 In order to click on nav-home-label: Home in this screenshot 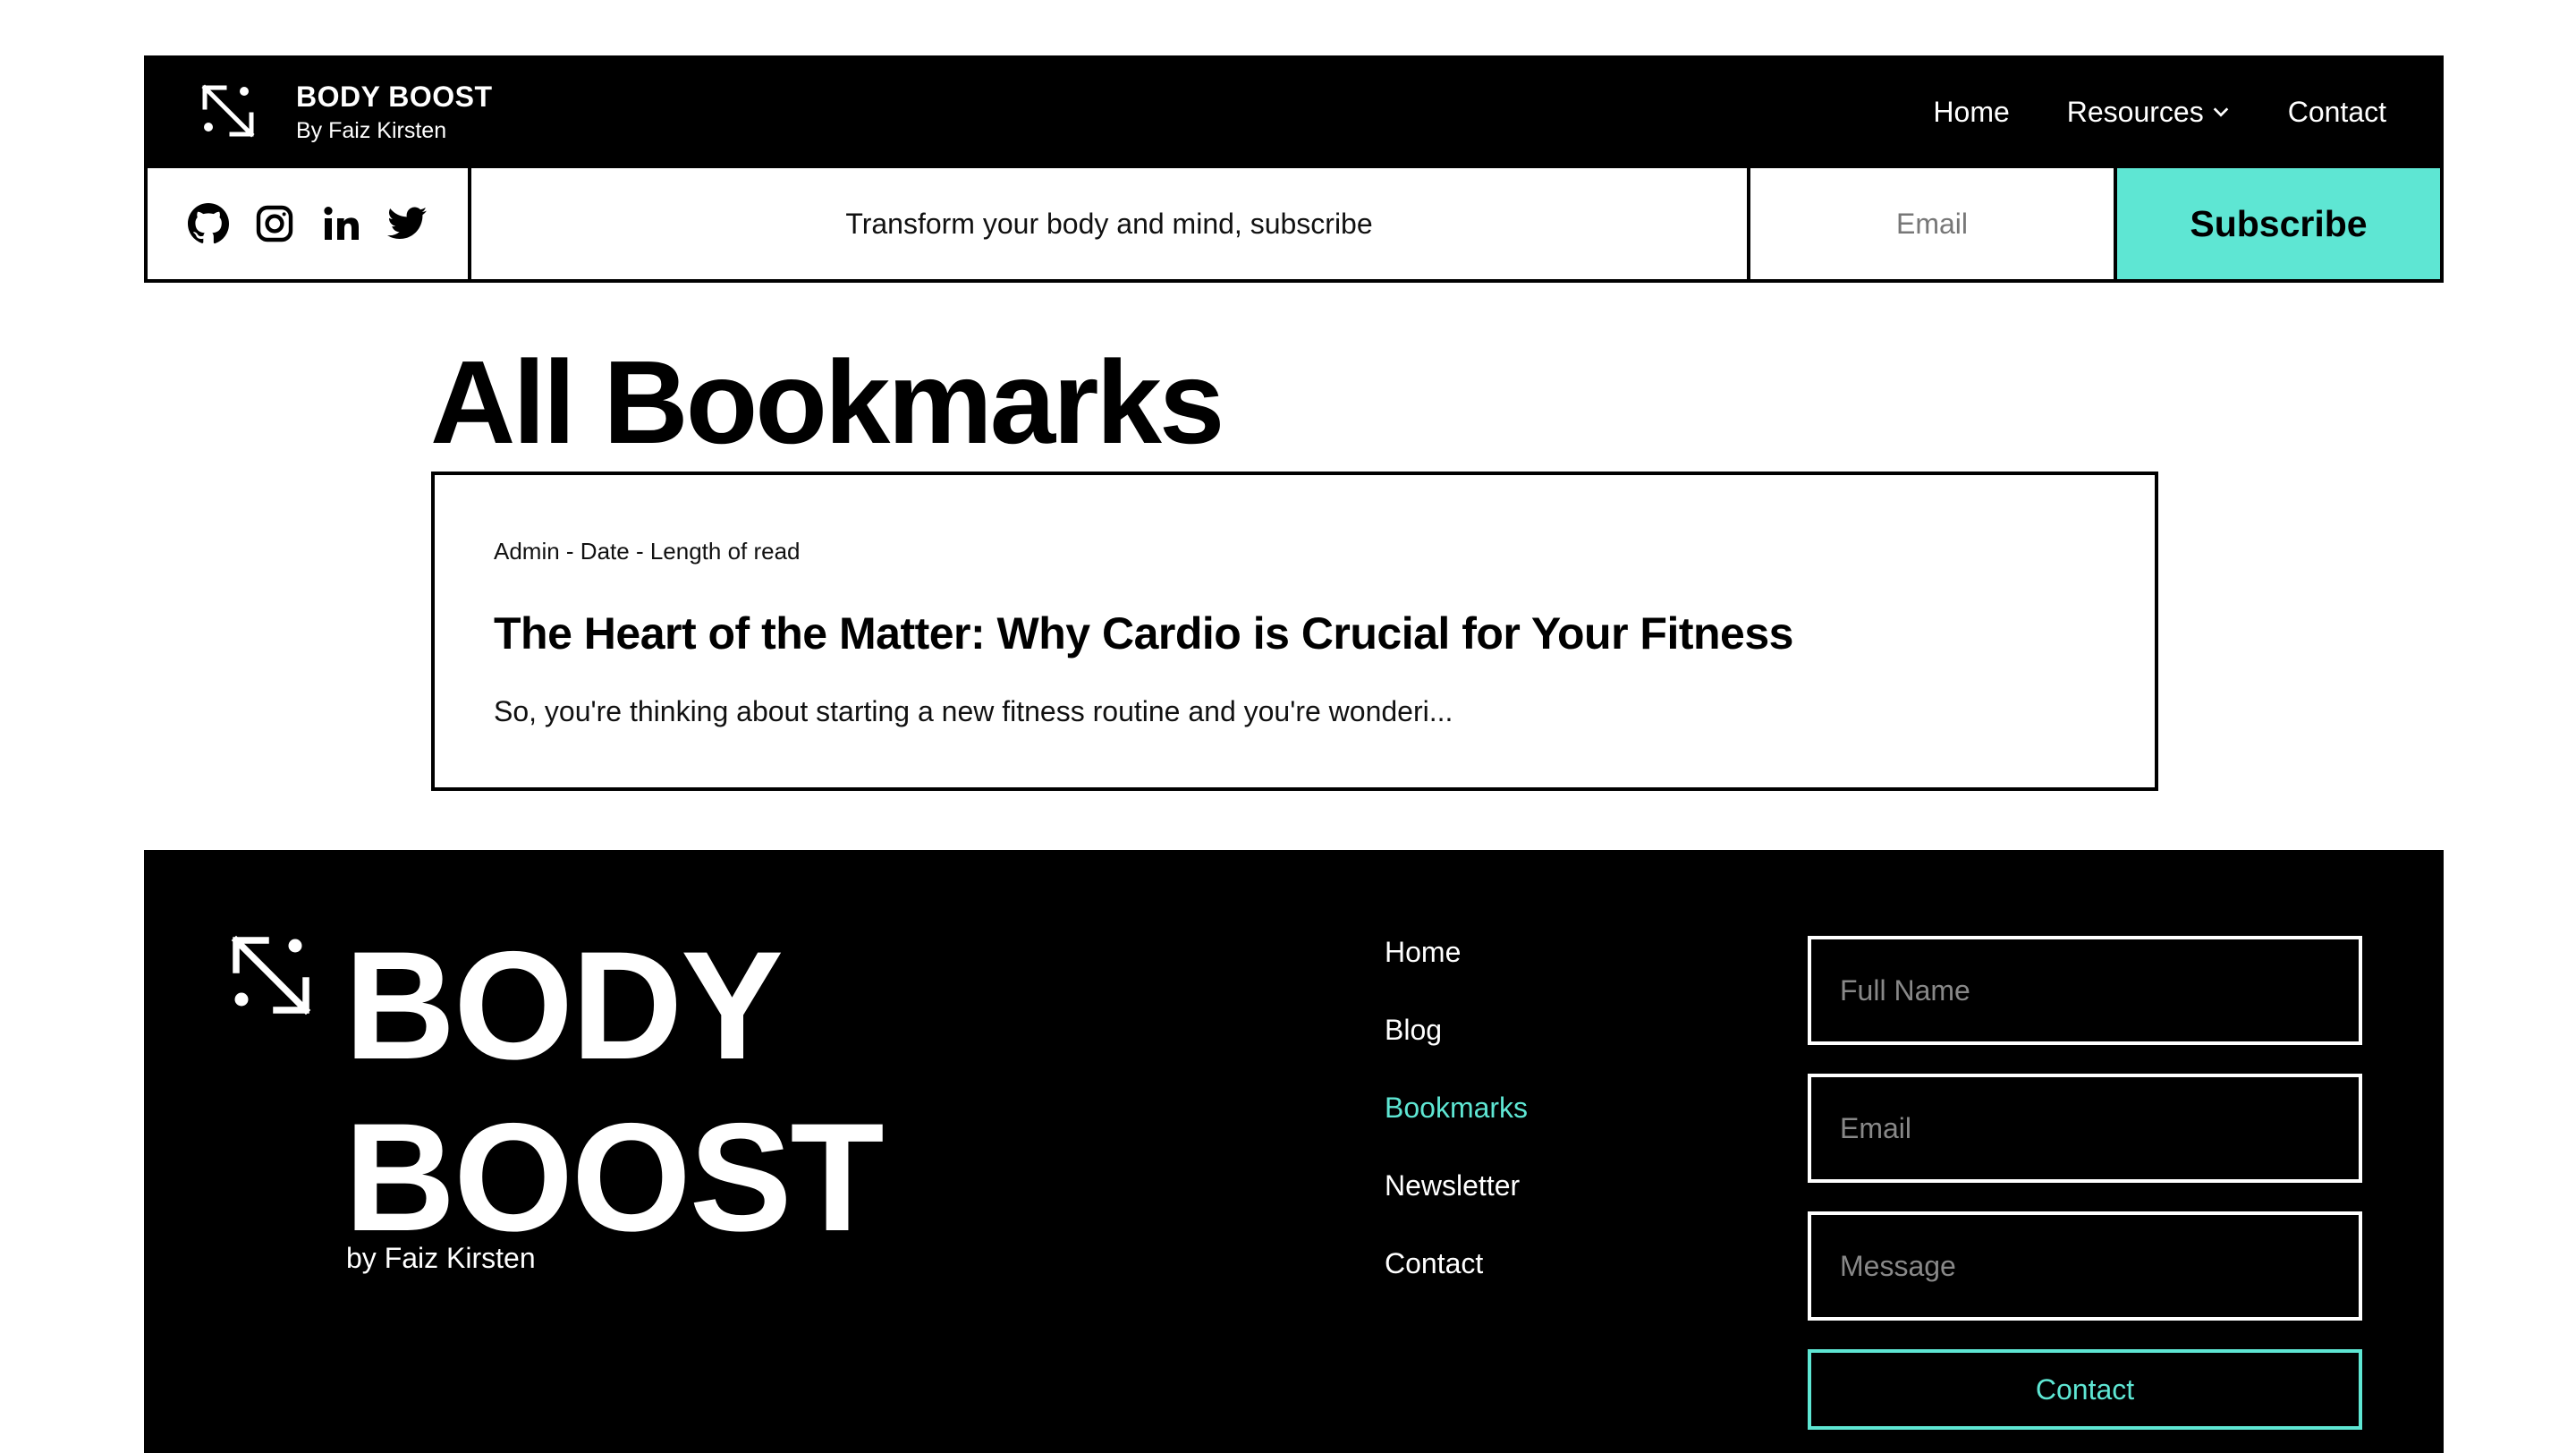, I will do `click(1971, 111)`.